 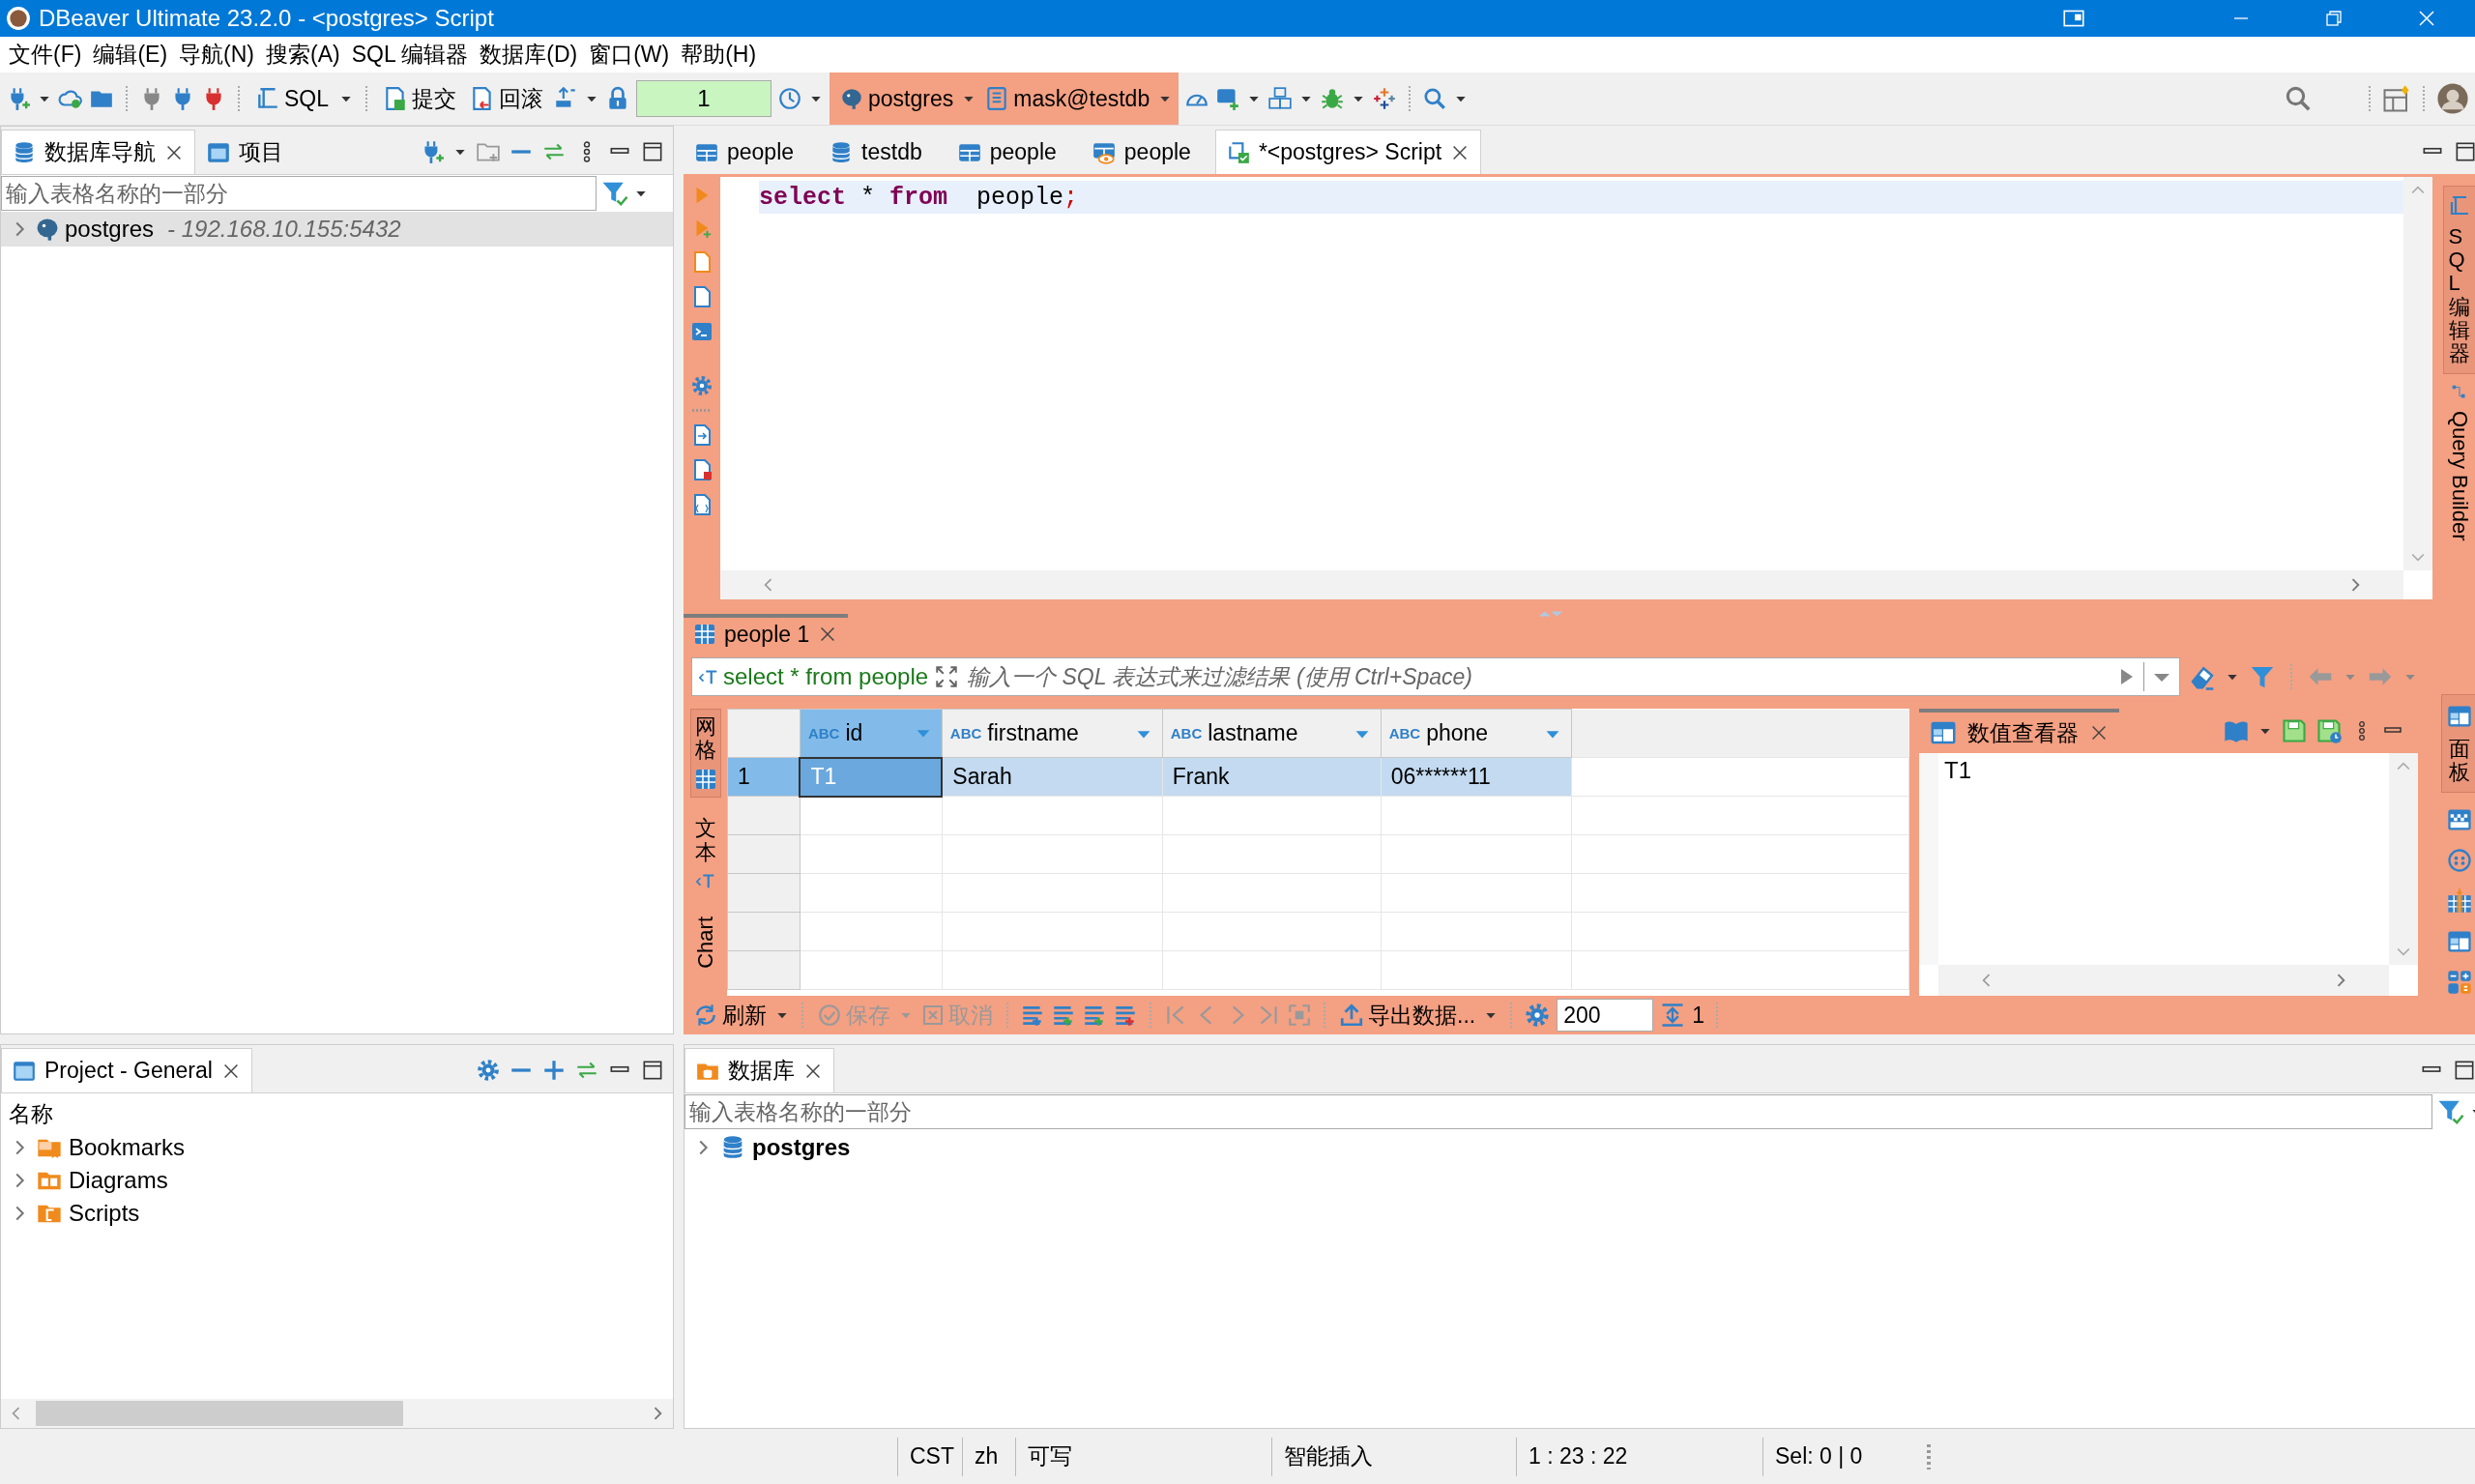 What do you see at coordinates (110, 230) in the screenshot?
I see `connection-name: postgres` at bounding box center [110, 230].